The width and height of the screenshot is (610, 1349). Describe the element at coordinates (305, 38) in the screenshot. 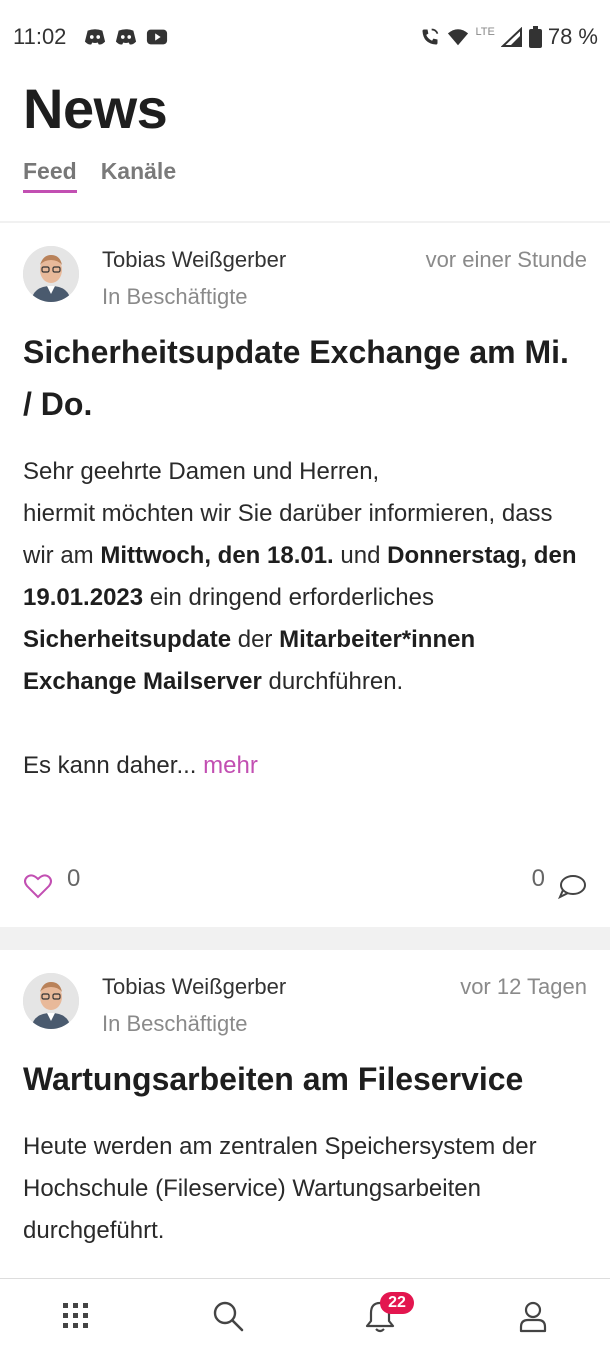

I see `status-bar: 11:02 LTE 78 %` at that location.